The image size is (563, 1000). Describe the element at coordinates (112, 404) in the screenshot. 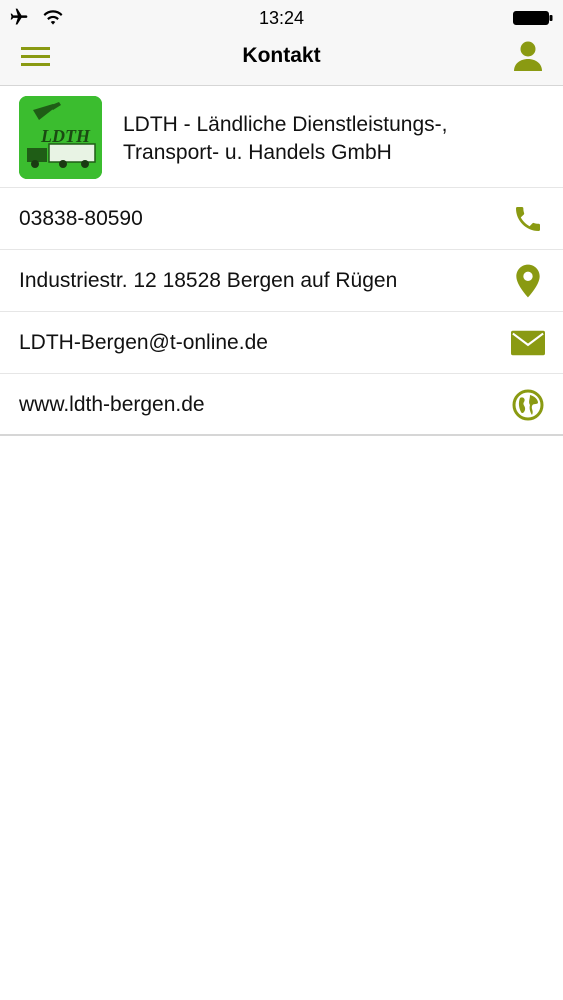

I see `website-url: www.ldth-bergen.de` at that location.